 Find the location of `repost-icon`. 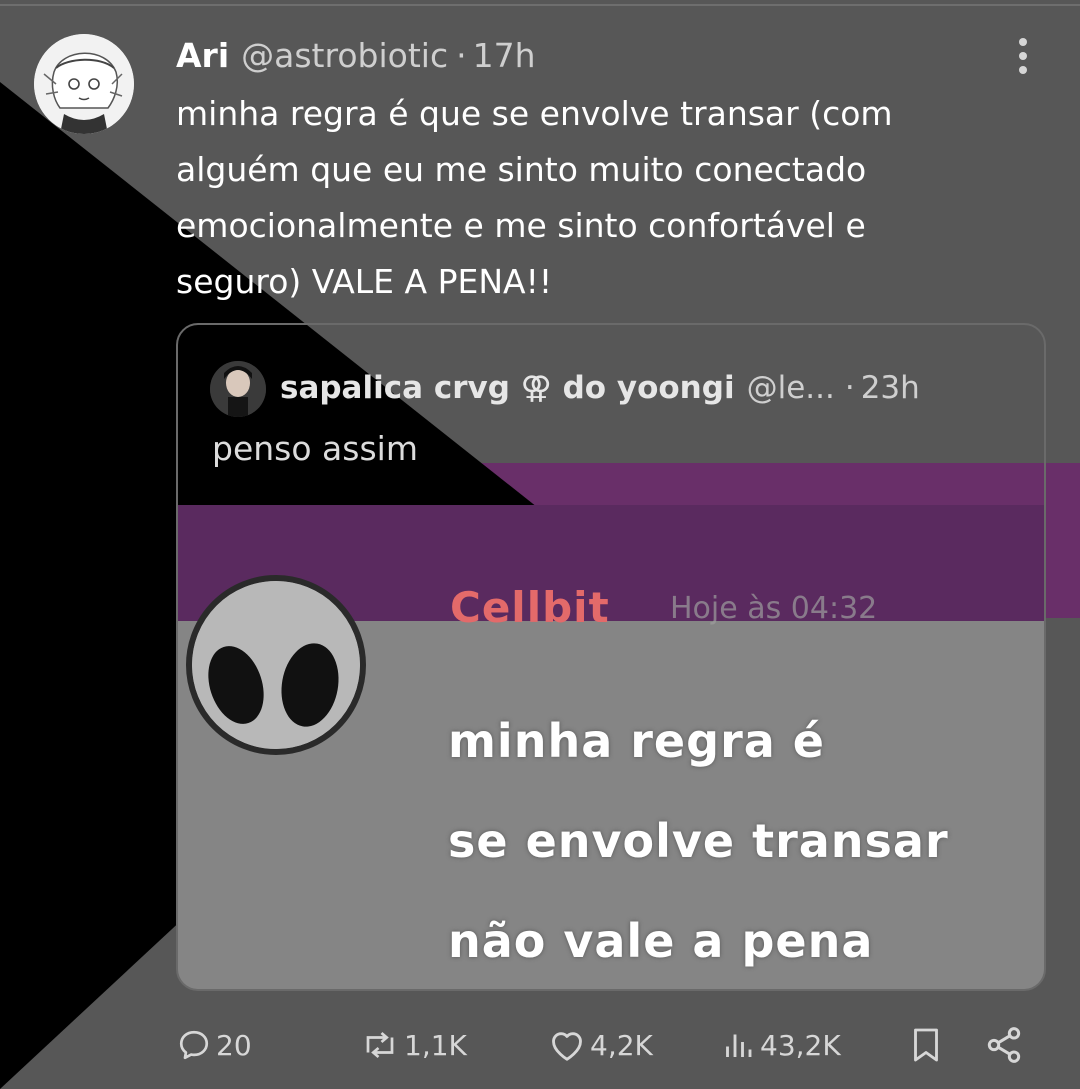

repost-icon is located at coordinates (380, 1045).